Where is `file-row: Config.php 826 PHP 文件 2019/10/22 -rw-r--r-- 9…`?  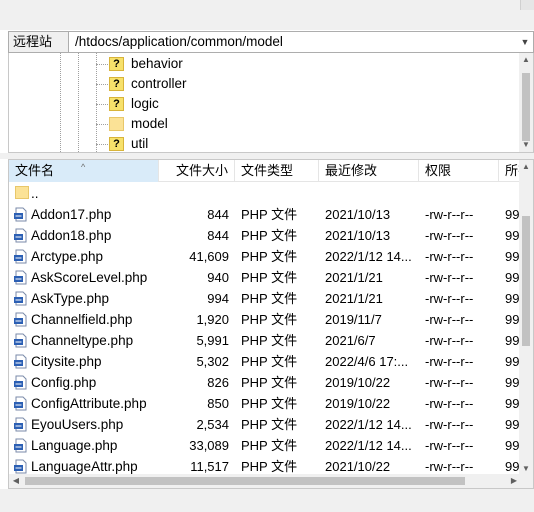
file-row: Config.php 826 PHP 文件 2019/10/22 -rw-r--r-- 9… is located at coordinates (269, 382).